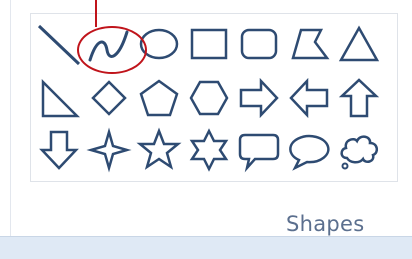 This screenshot has width=412, height=259. Describe the element at coordinates (159, 98) in the screenshot. I see `pentagon-shape-icon` at that location.